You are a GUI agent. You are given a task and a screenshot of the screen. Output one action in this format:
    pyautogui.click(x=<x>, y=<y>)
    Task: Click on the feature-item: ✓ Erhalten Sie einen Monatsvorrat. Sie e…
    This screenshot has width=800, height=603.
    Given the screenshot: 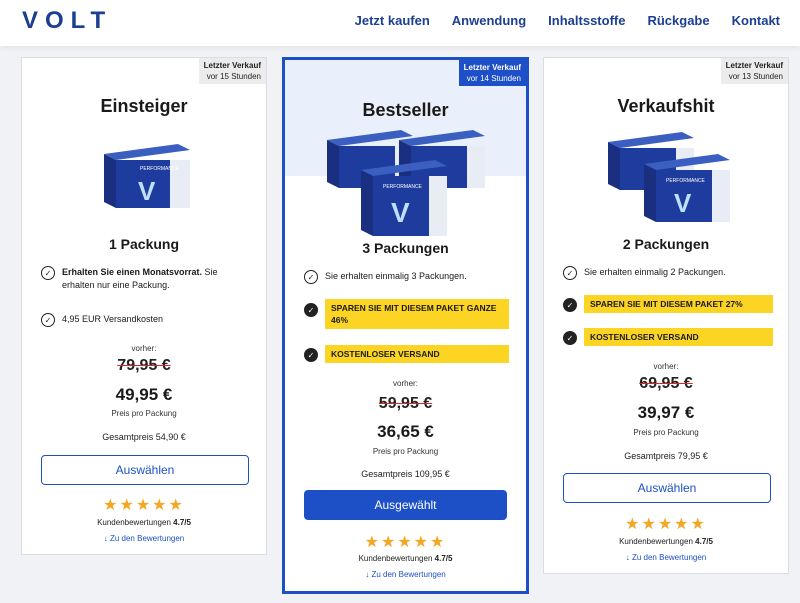 What is the action you would take?
    pyautogui.click(x=146, y=279)
    